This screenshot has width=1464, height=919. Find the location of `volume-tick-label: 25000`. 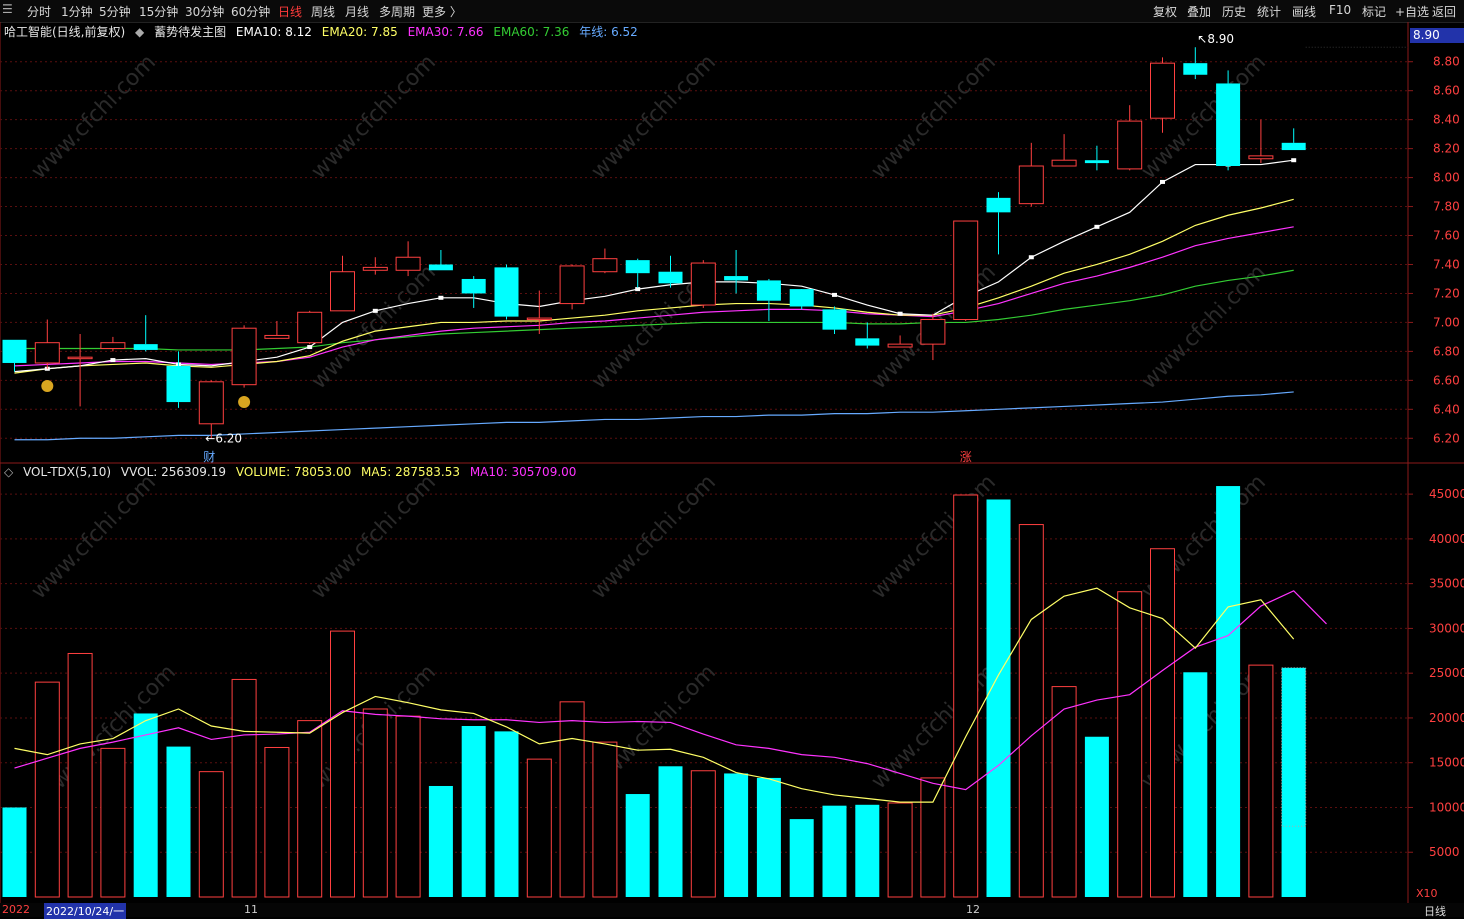

volume-tick-label: 25000 is located at coordinates (1446, 673).